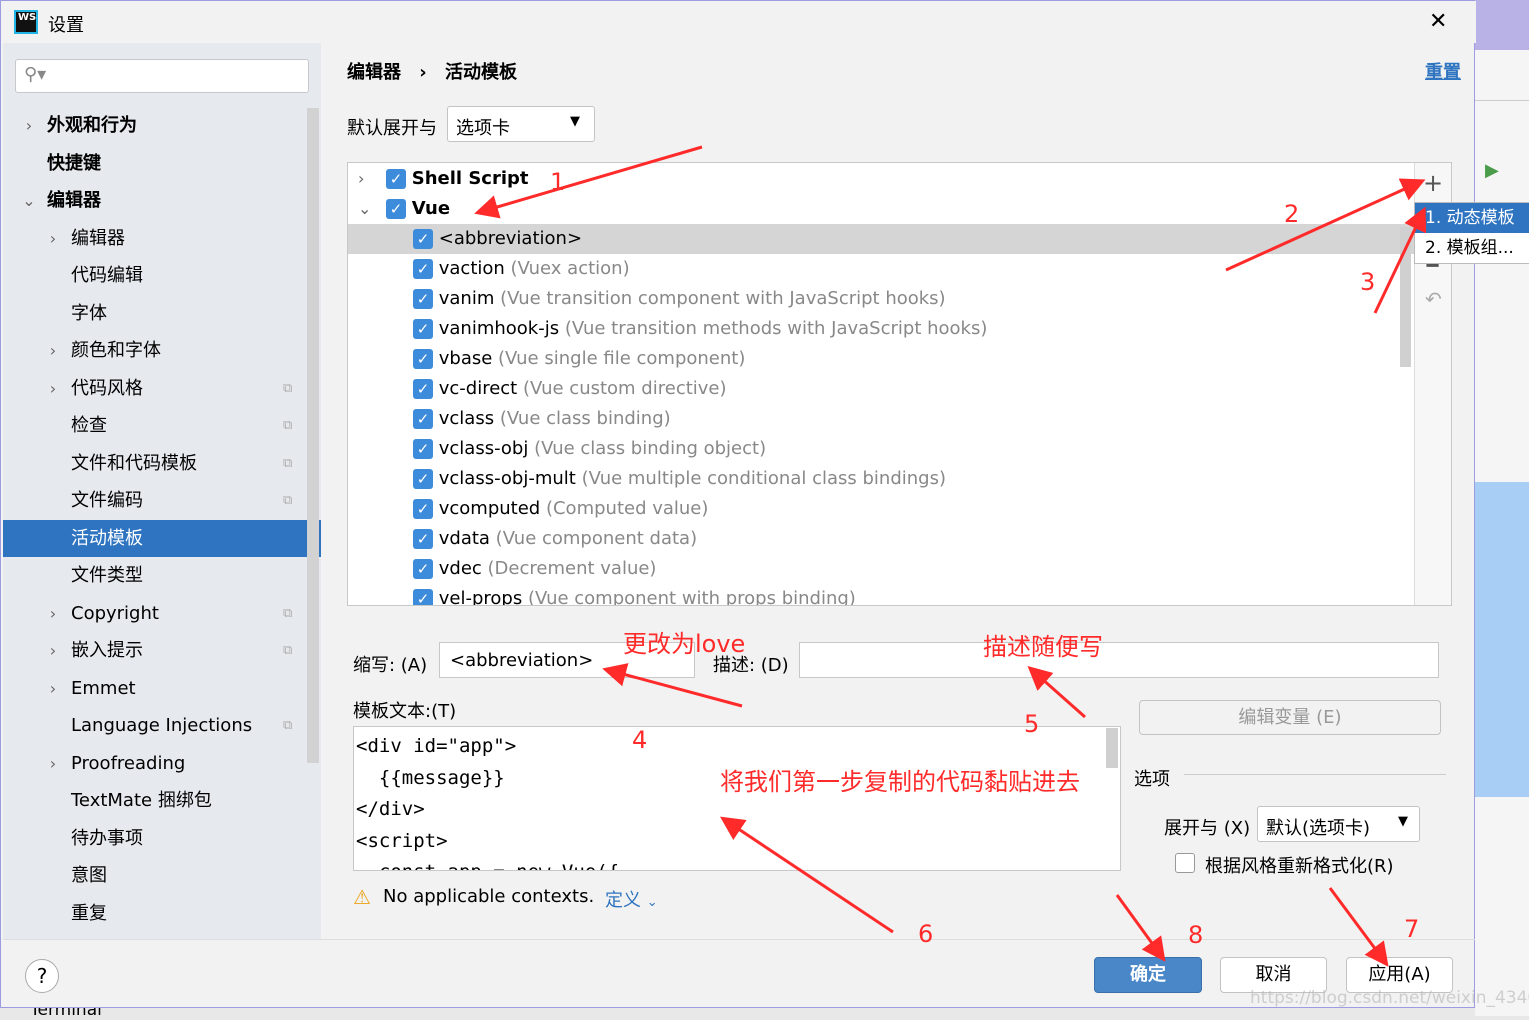 The width and height of the screenshot is (1529, 1020). I want to click on annotation-number: 3, so click(1367, 282).